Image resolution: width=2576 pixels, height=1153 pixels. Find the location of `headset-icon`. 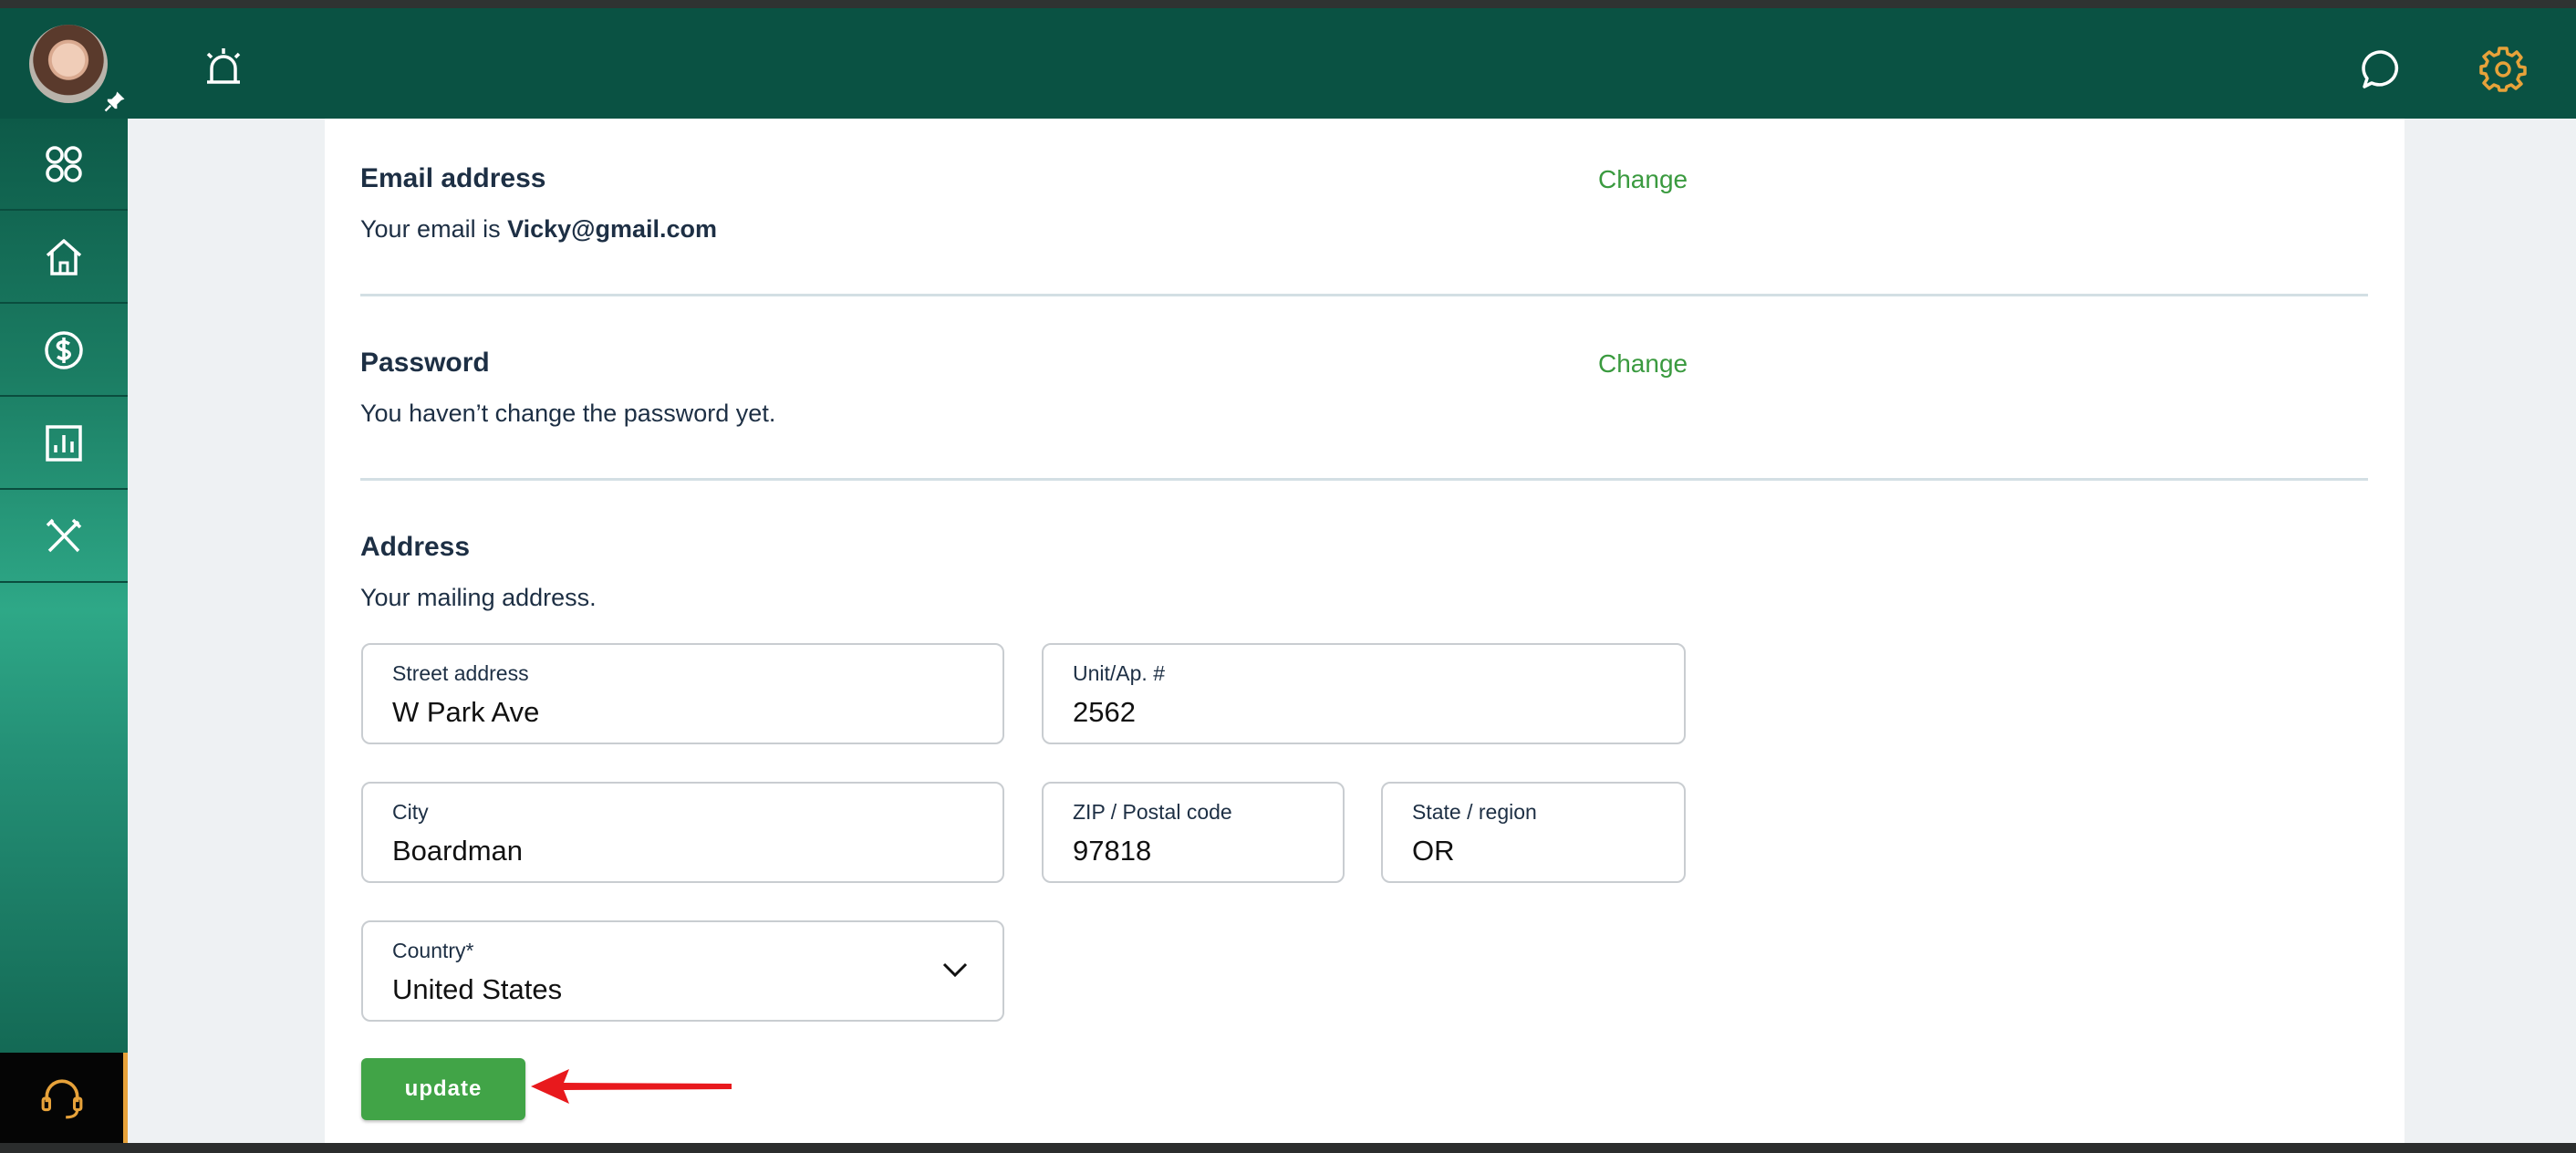

headset-icon is located at coordinates (61, 1098).